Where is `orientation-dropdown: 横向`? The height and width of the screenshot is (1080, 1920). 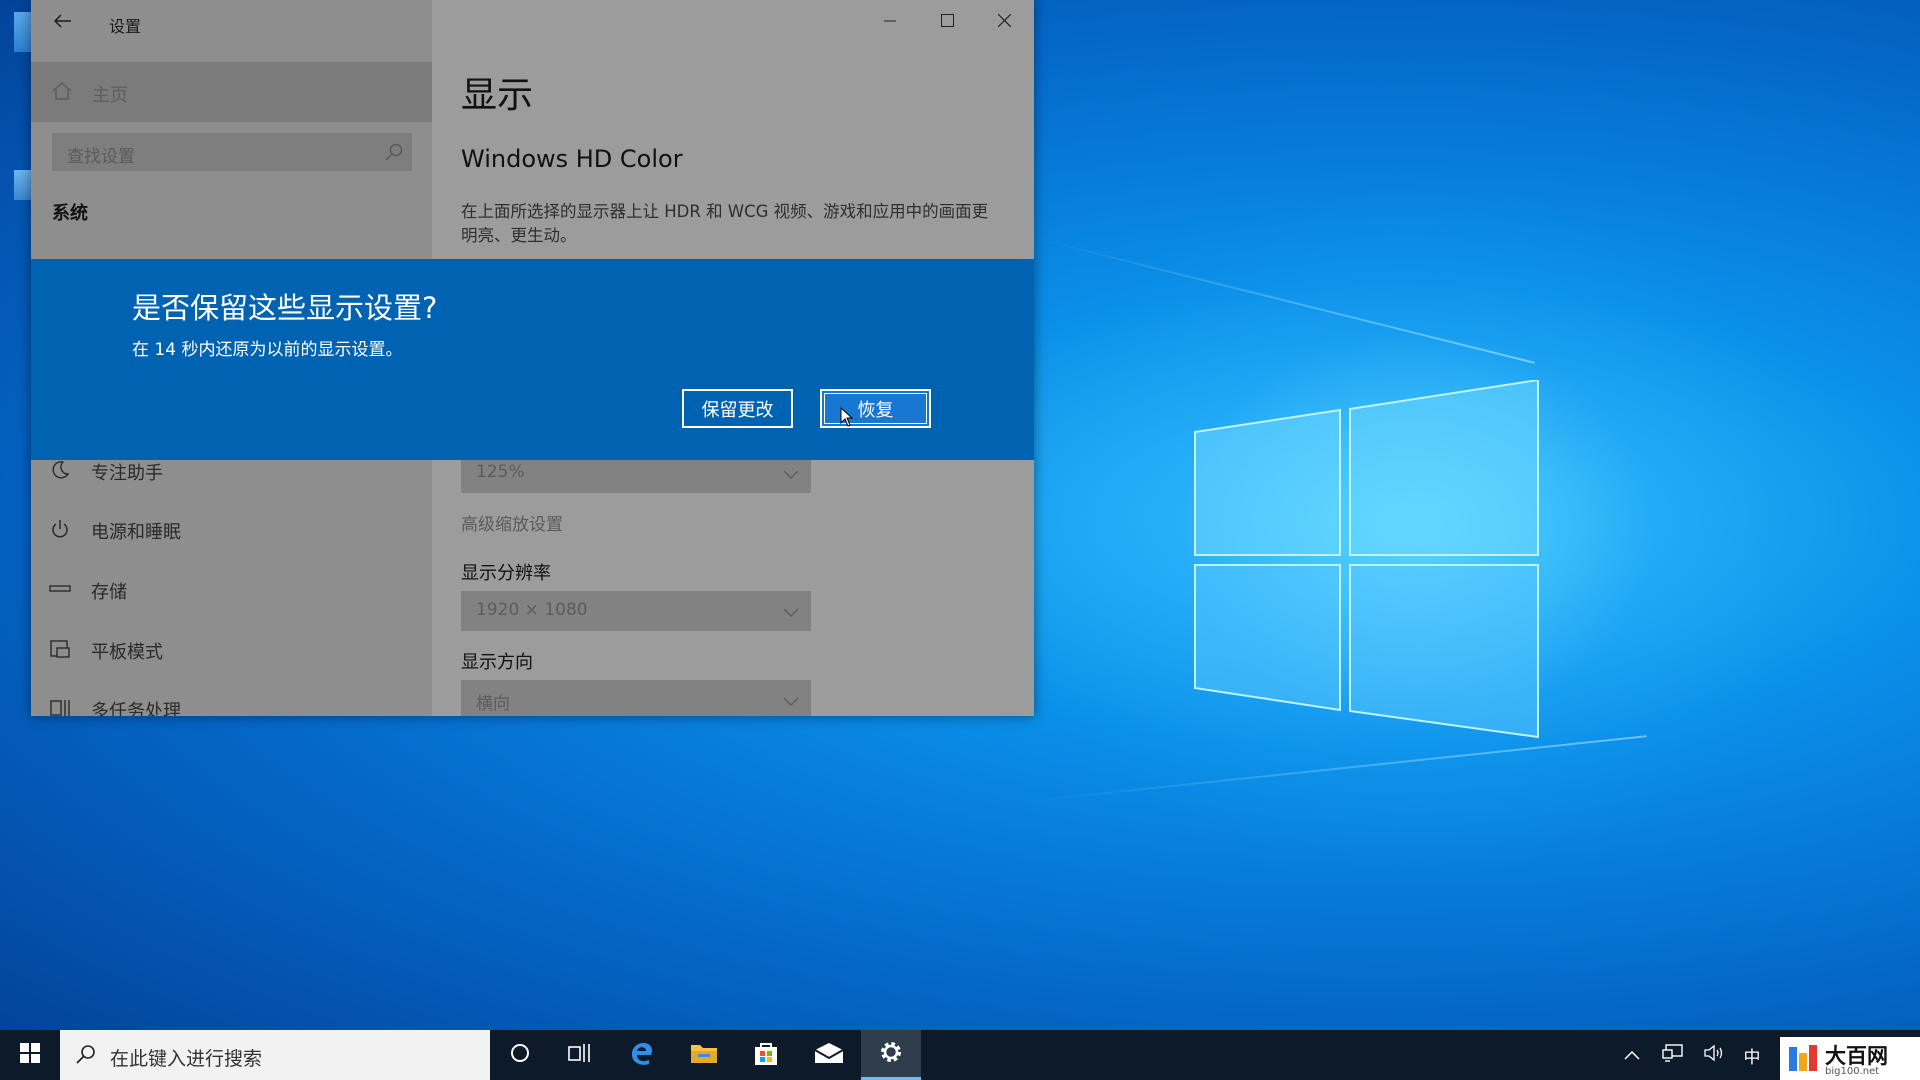 orientation-dropdown: 横向 is located at coordinates (636, 698).